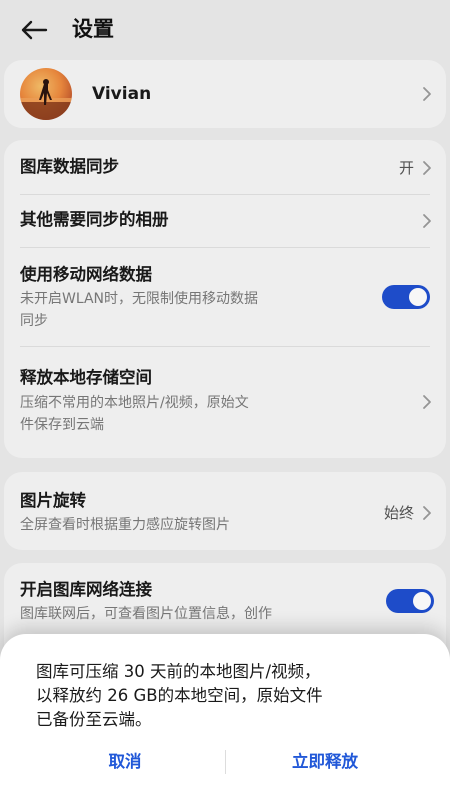 The width and height of the screenshot is (450, 800). I want to click on gallery-sync-row: 图库数据同步 开, so click(225, 167).